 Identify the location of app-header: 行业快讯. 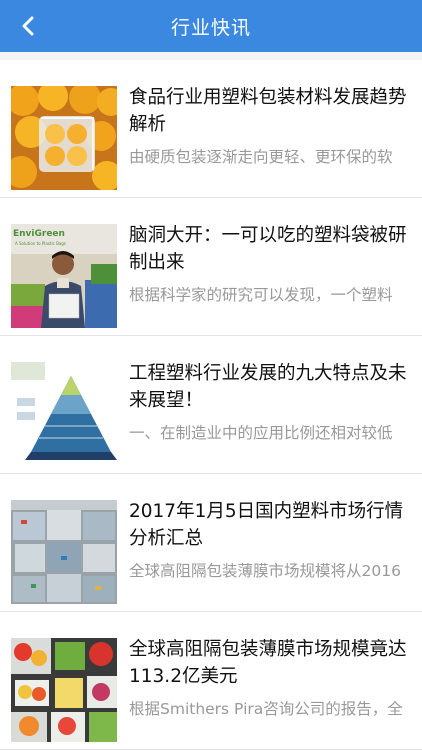
(211, 26).